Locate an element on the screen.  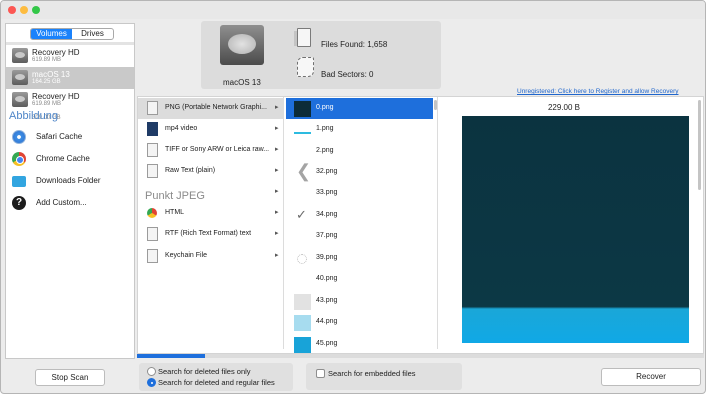
file-item: 40.png is located at coordinates (359, 279).